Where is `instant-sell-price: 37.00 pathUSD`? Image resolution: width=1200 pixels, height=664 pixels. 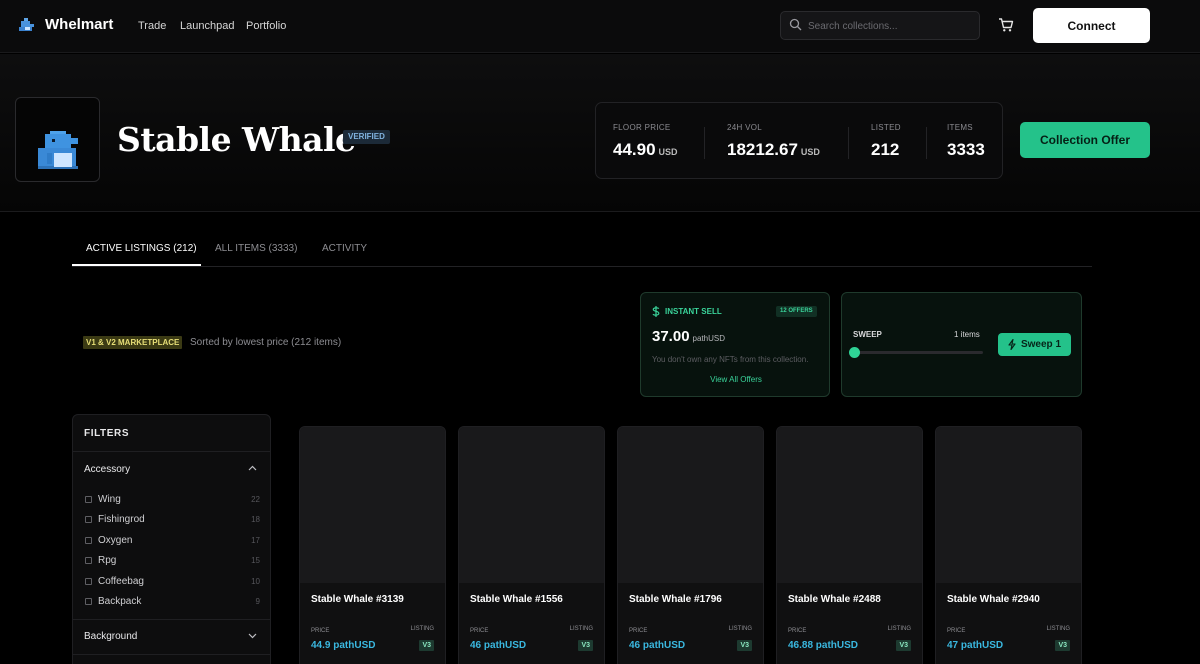 instant-sell-price: 37.00 pathUSD is located at coordinates (689, 336).